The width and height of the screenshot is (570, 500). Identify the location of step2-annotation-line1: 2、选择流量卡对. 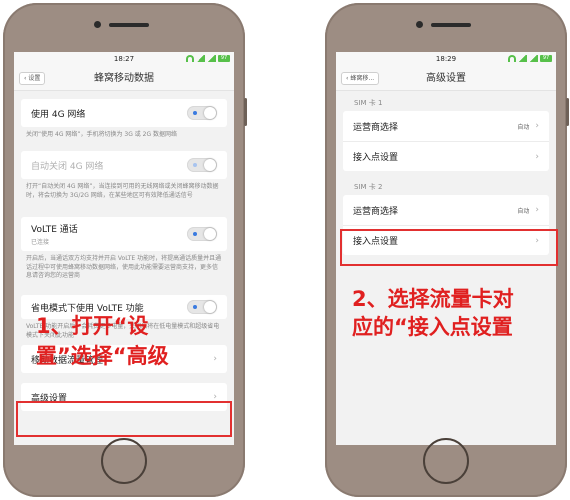
(433, 299).